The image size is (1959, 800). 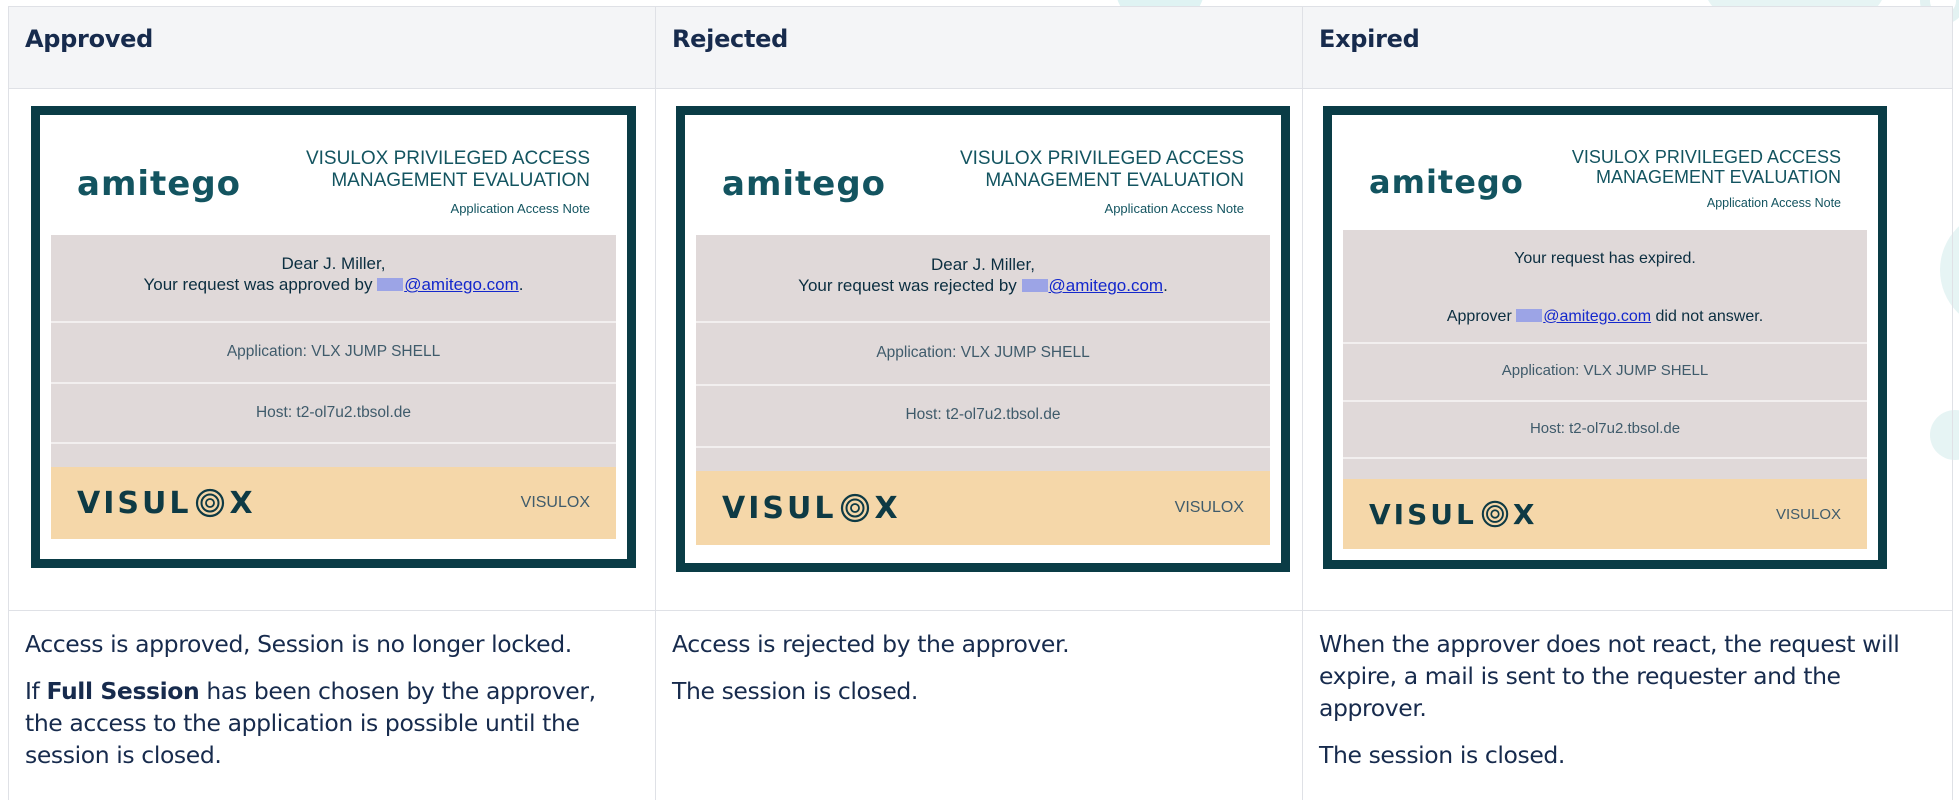 I want to click on header-approved: Approved, so click(x=332, y=47).